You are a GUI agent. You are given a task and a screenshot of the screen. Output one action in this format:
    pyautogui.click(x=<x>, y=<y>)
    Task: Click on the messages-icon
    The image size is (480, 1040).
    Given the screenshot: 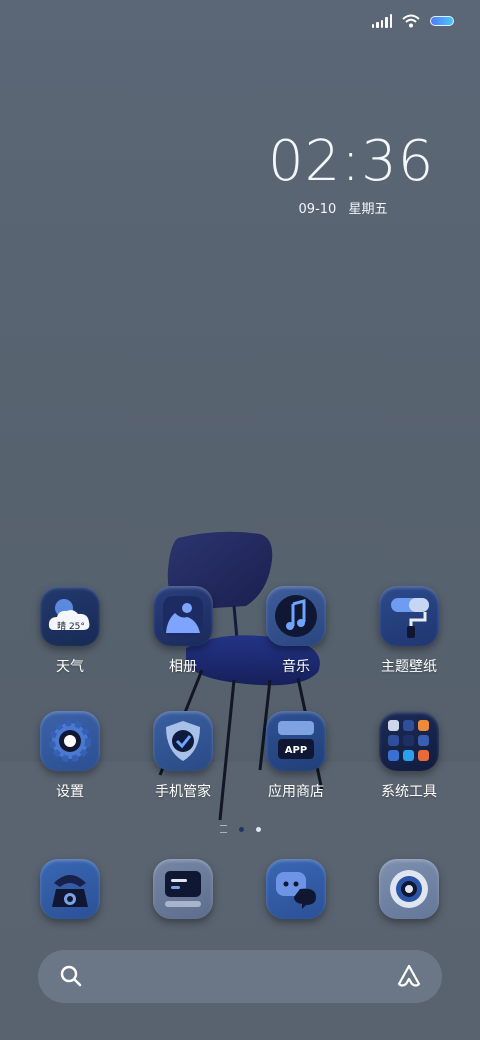 What is the action you would take?
    pyautogui.click(x=296, y=889)
    